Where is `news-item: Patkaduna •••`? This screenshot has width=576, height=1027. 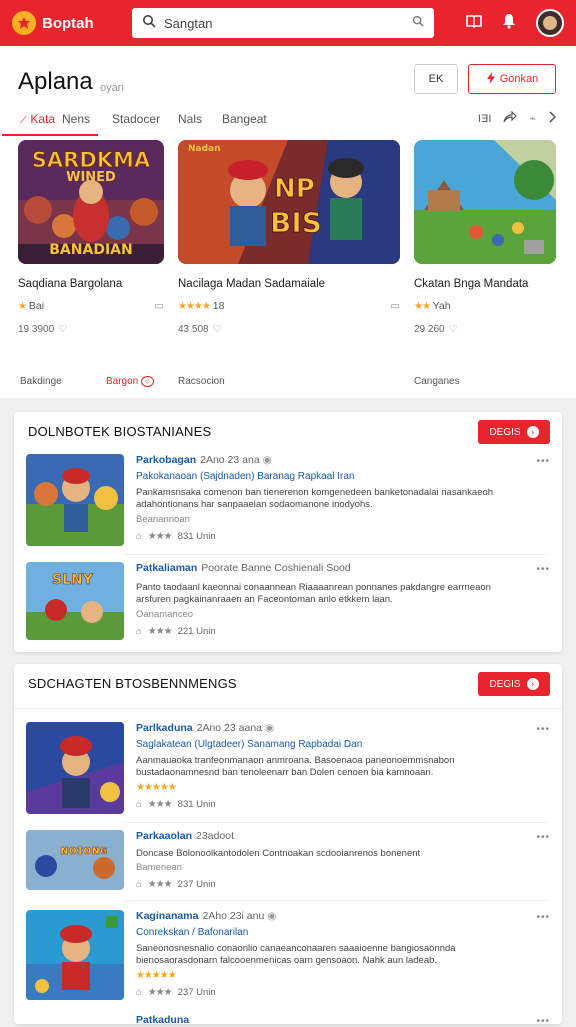 news-item: Patkaduna ••• is located at coordinates (288, 1020).